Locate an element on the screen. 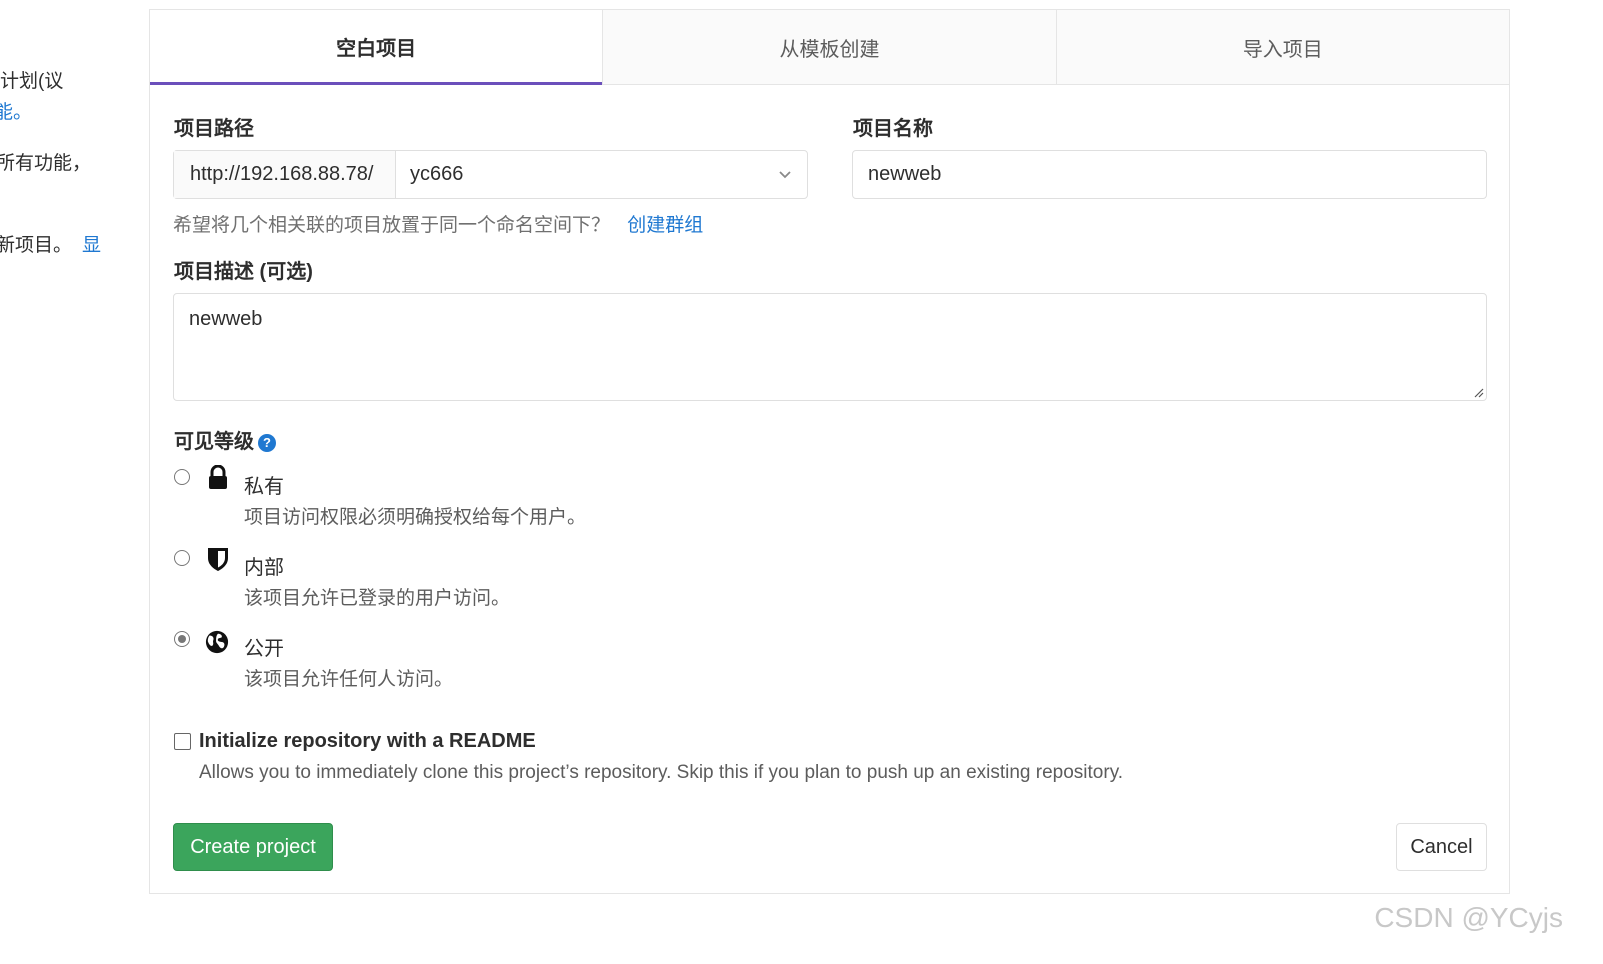 The image size is (1603, 964). project-path-group: http://192.168.88.78/ yc666 is located at coordinates (490, 174).